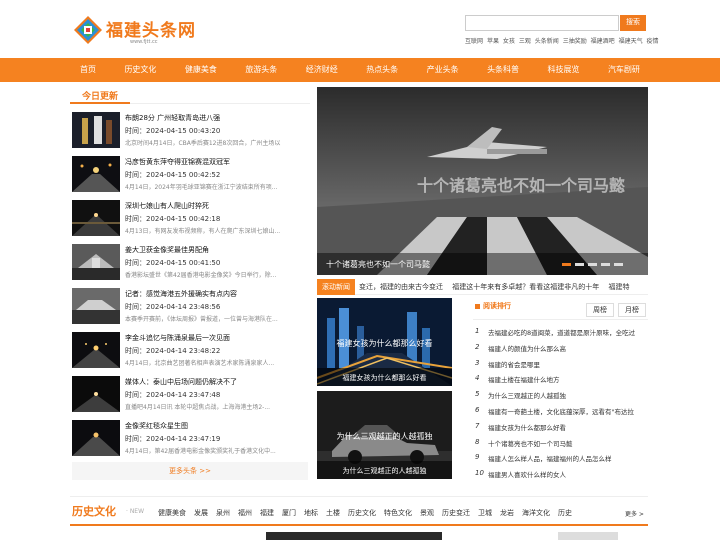 The width and height of the screenshot is (720, 540). I want to click on tag-link: 历史变迁, so click(456, 513).